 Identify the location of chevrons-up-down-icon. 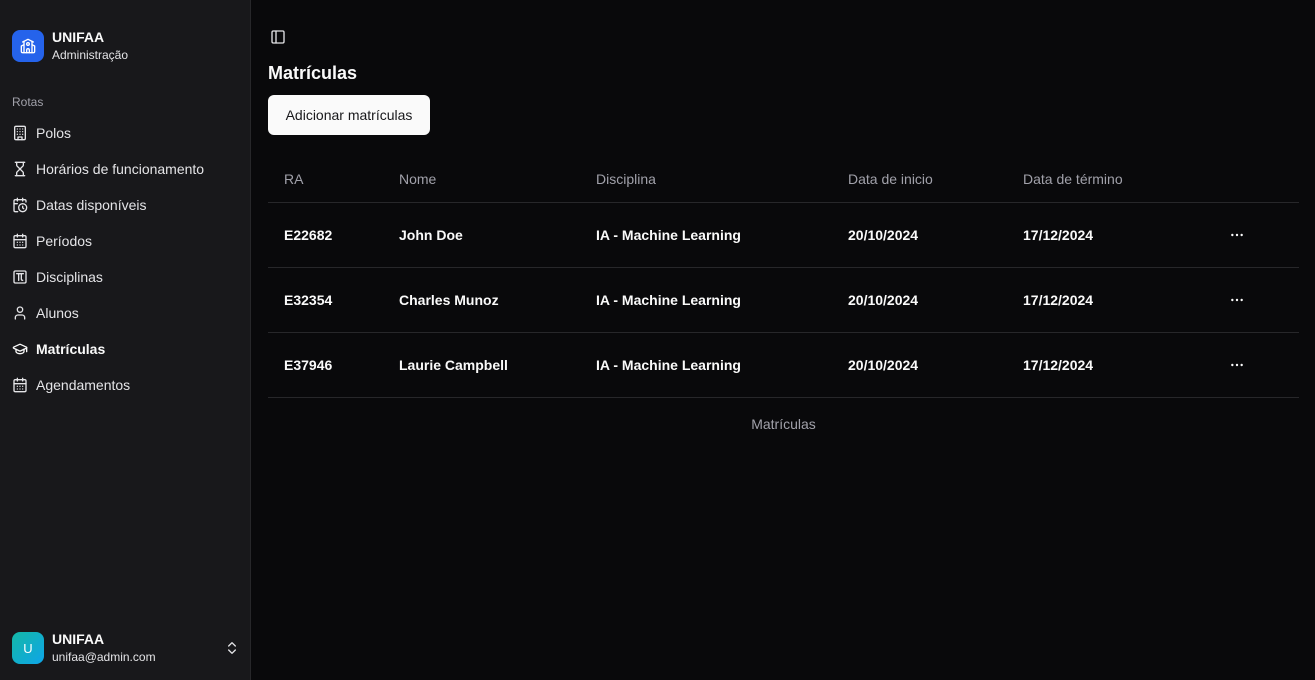
(232, 648).